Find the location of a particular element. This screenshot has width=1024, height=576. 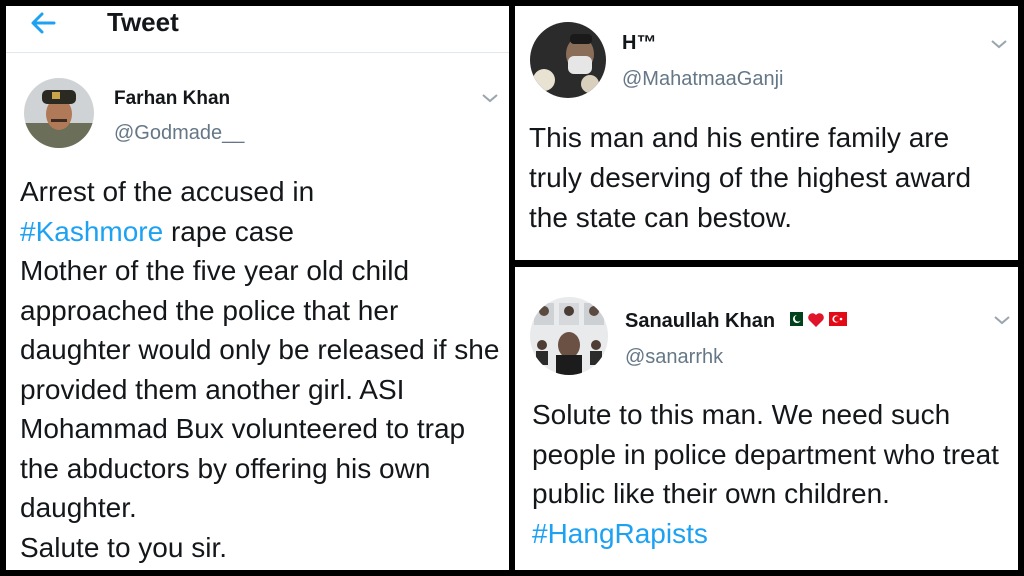

author-handle: @MahatmaaGanji is located at coordinates (702, 79).